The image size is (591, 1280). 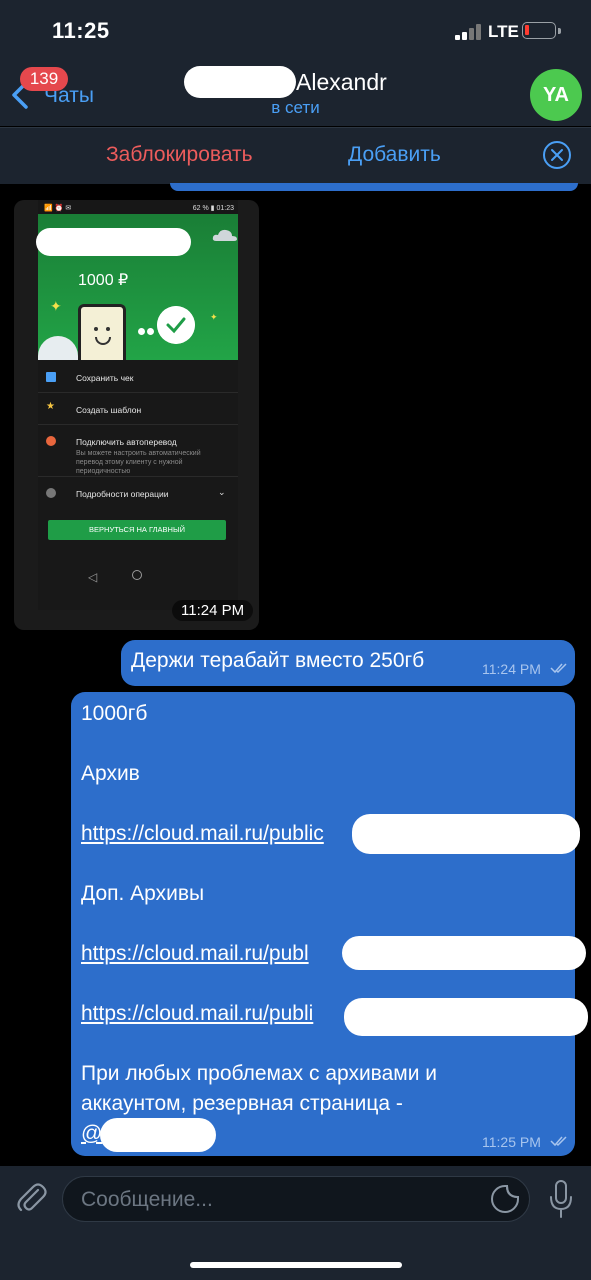 What do you see at coordinates (126, 442) in the screenshot?
I see `menu-item-label: Подключить автоперевод` at bounding box center [126, 442].